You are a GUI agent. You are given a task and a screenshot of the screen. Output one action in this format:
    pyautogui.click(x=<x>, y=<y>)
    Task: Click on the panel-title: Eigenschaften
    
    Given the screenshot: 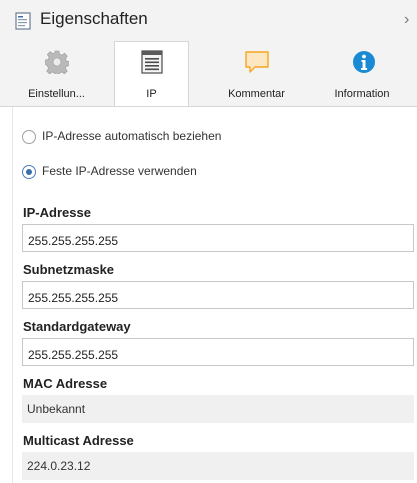 What is the action you would take?
    pyautogui.click(x=94, y=18)
    